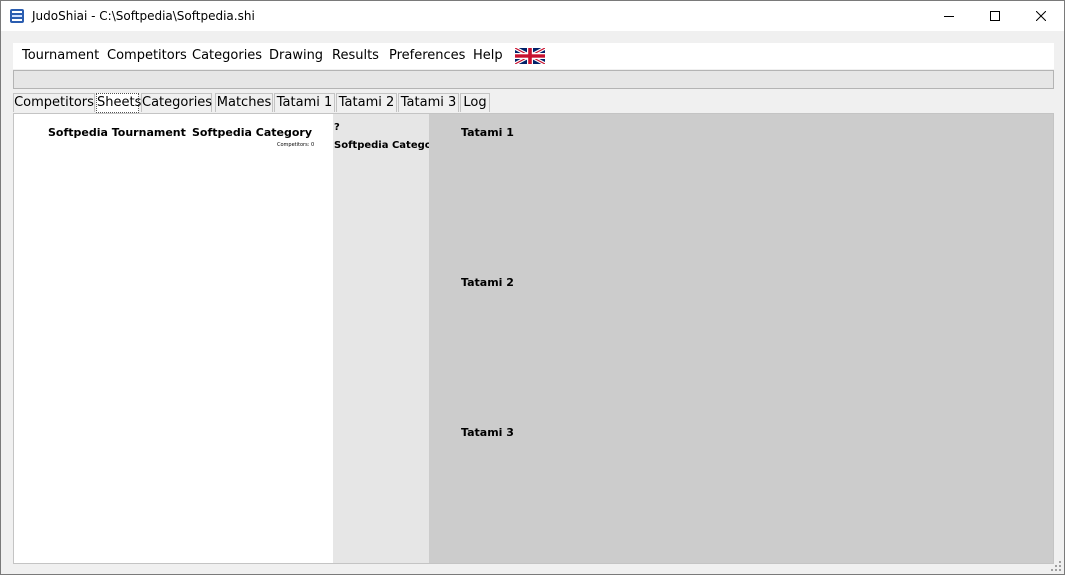 This screenshot has height=575, width=1065. Describe the element at coordinates (355, 56) in the screenshot. I see `menu-results: Results` at that location.